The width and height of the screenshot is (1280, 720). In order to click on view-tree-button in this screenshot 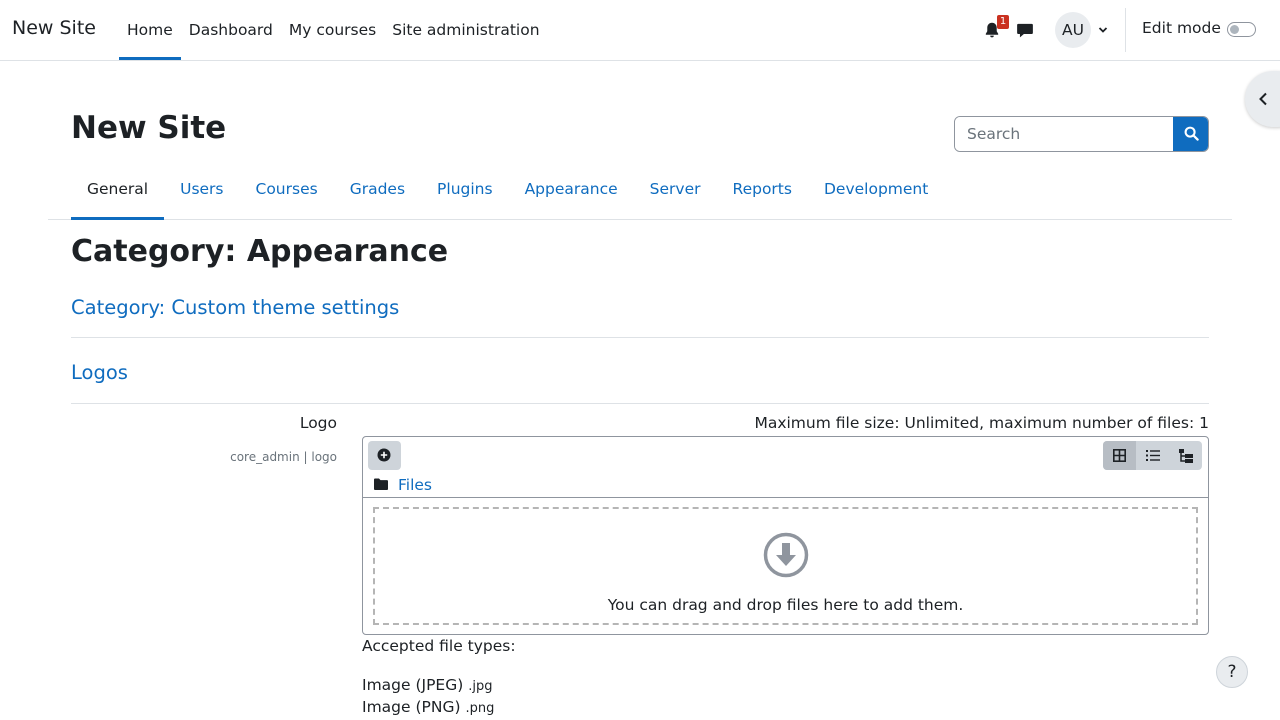, I will do `click(1185, 455)`.